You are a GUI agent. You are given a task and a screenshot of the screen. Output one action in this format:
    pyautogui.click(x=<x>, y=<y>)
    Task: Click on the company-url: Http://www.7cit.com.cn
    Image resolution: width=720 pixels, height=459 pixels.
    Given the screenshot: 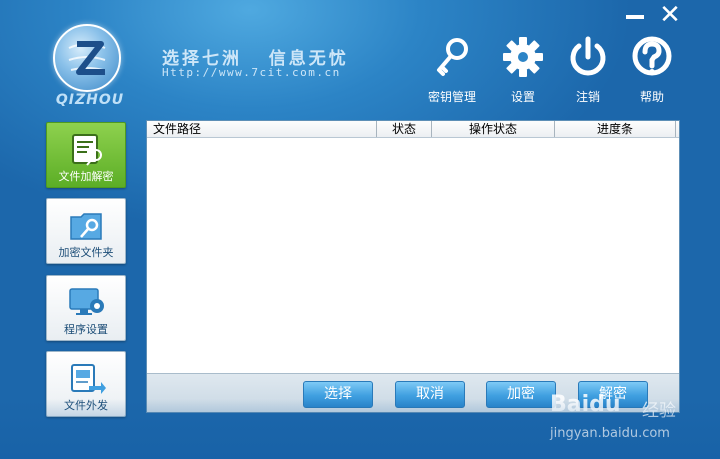 What is the action you would take?
    pyautogui.click(x=251, y=72)
    